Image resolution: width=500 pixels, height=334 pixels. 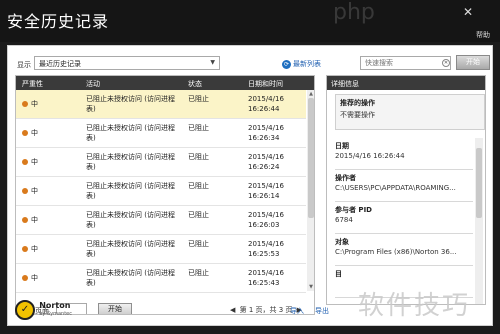 I want to click on detail-label: 日期, so click(x=342, y=146).